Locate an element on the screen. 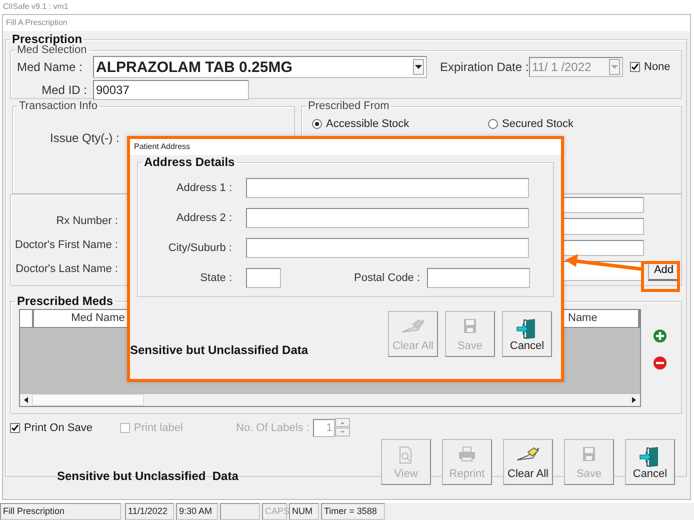  status-panel: NUM is located at coordinates (304, 511).